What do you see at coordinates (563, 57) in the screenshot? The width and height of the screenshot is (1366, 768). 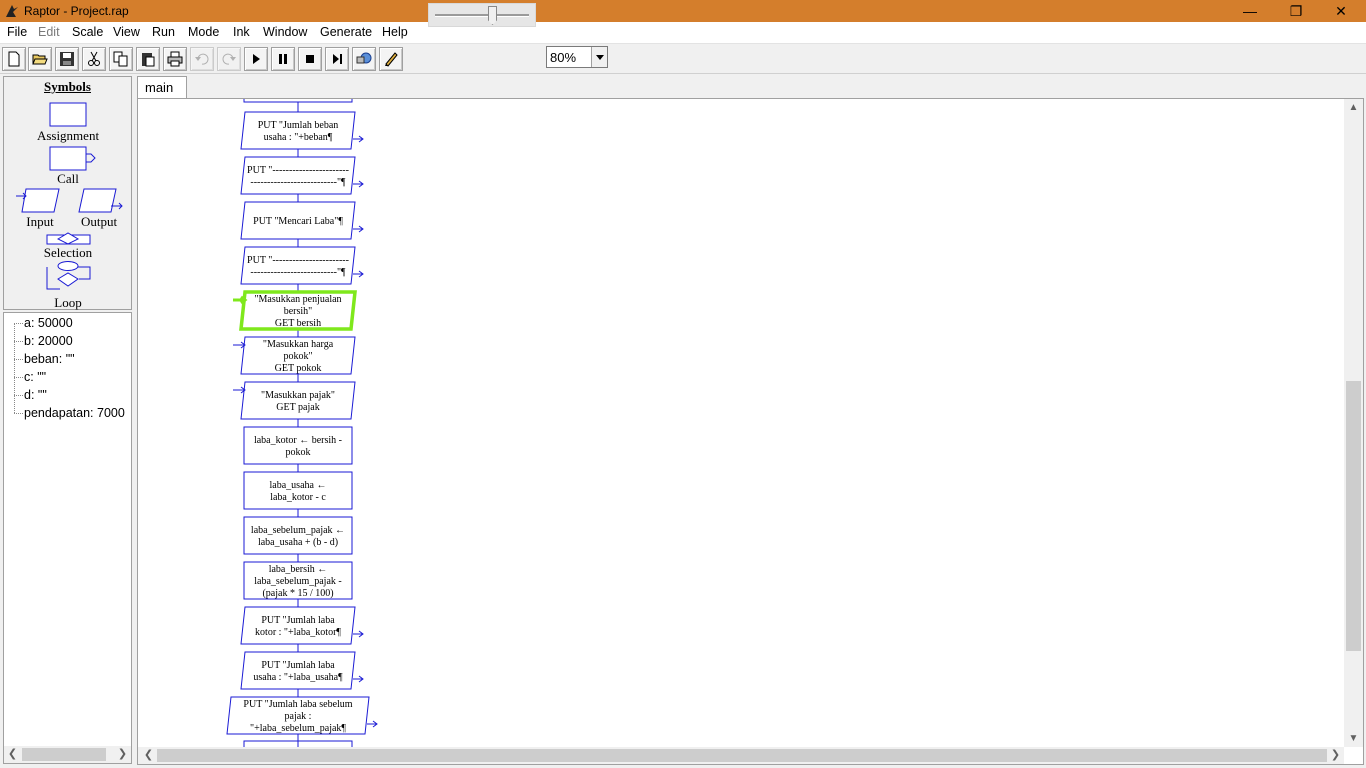 I see `zoom-value: 80%` at bounding box center [563, 57].